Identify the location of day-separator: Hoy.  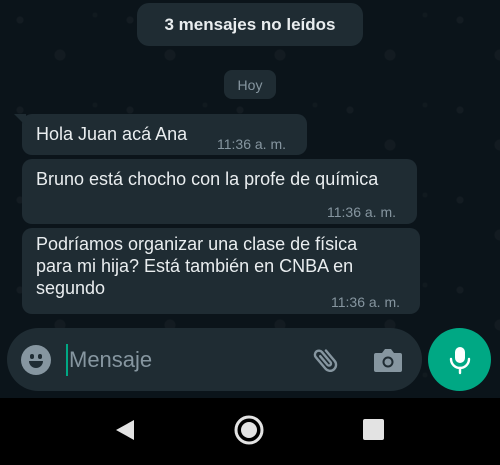
(250, 84).